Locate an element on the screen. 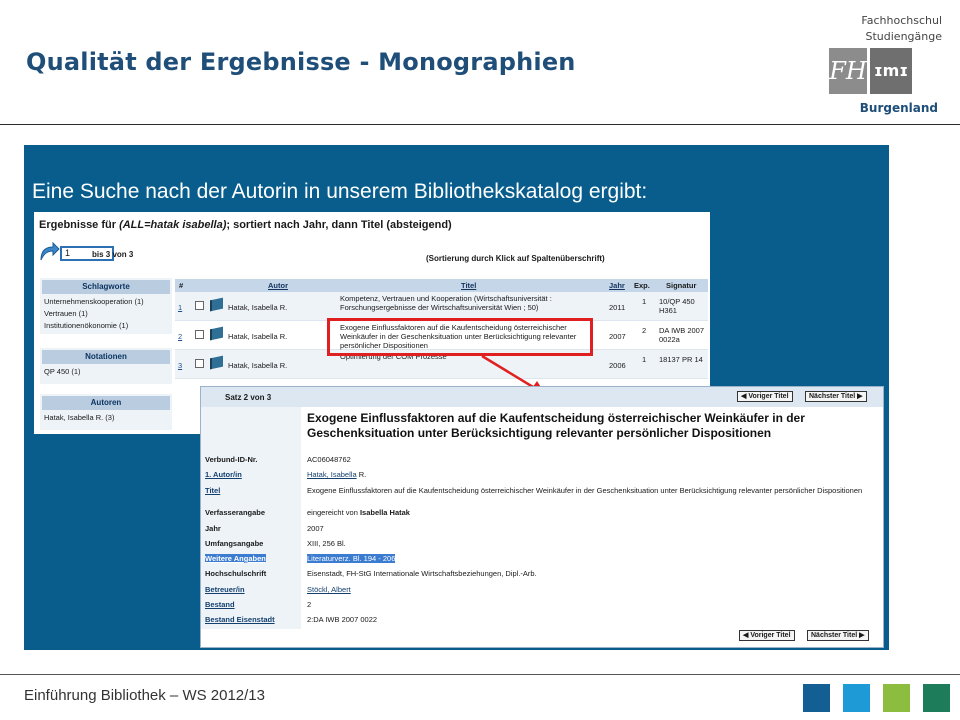 This screenshot has height=720, width=960. column-titel: Titel is located at coordinates (468, 285).